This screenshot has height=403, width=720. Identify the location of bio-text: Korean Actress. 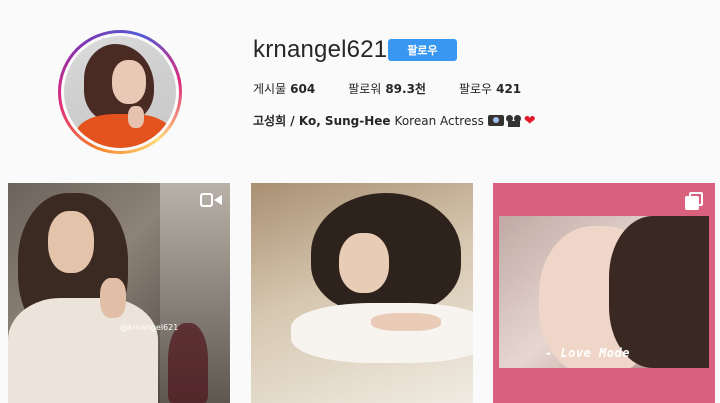
(439, 120).